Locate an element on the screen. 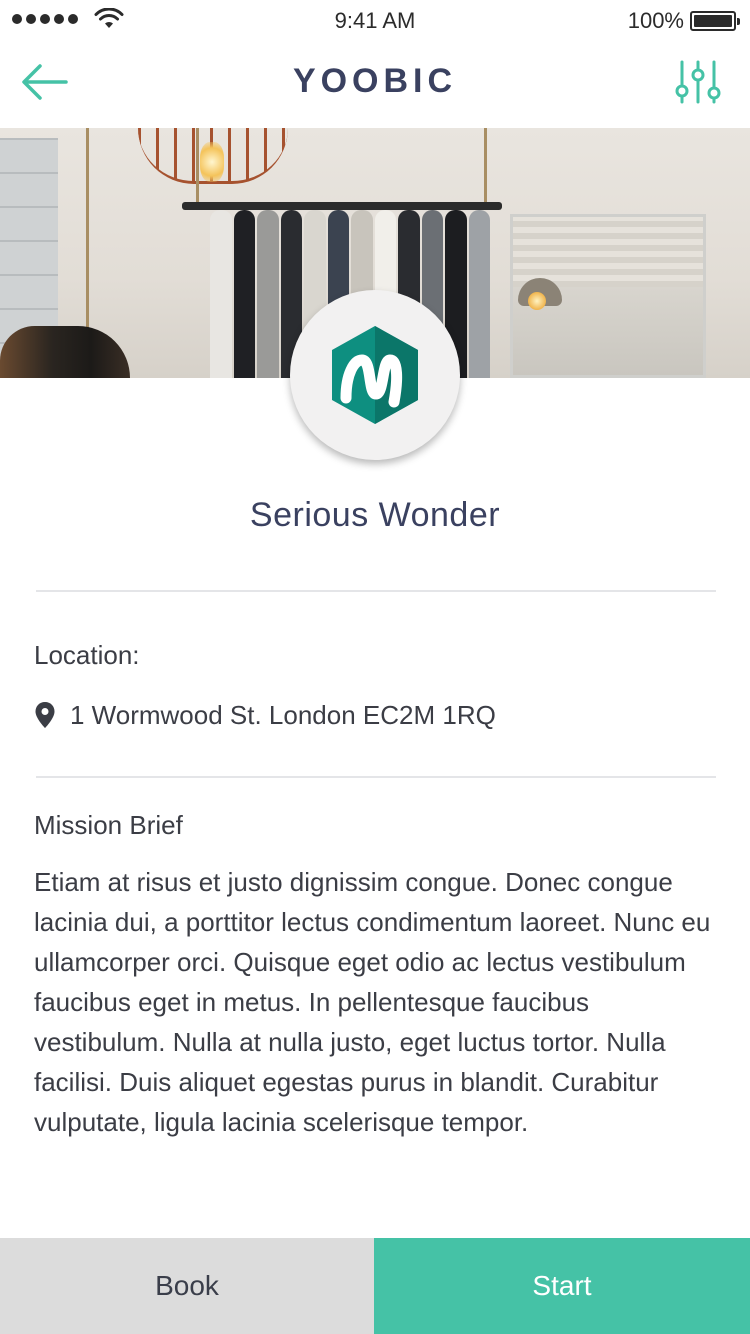 This screenshot has height=1334, width=750. address-row: 1 Wormwood St. London EC2M 1RQ is located at coordinates (265, 715).